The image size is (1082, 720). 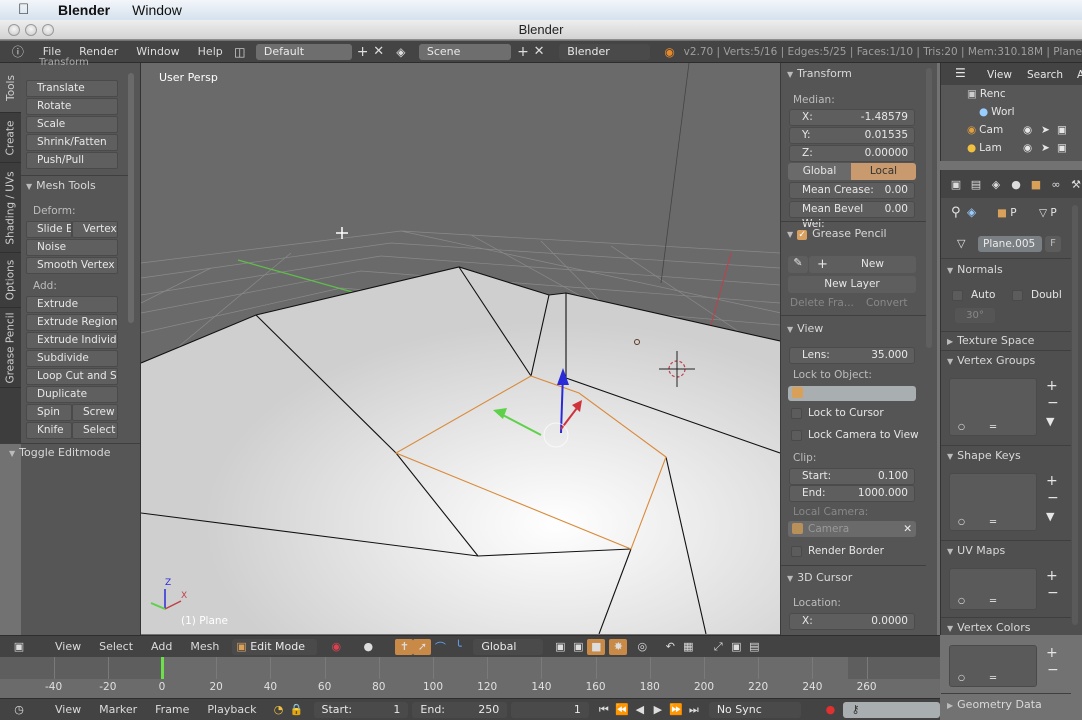 I want to click on transform-panel-header: ▼ Transform, so click(x=819, y=73).